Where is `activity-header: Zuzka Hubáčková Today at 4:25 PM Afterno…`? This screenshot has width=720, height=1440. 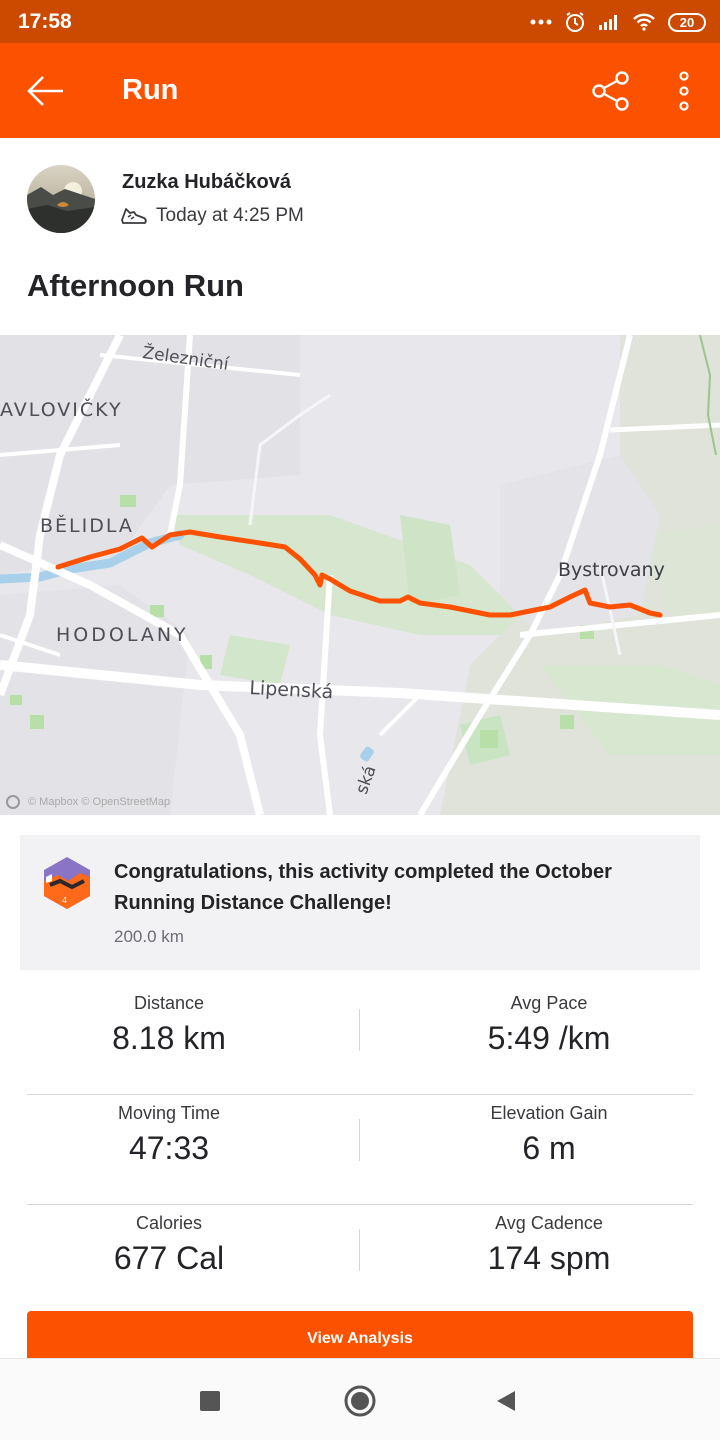 activity-header: Zuzka Hubáčková Today at 4:25 PM Afterno… is located at coordinates (360, 236).